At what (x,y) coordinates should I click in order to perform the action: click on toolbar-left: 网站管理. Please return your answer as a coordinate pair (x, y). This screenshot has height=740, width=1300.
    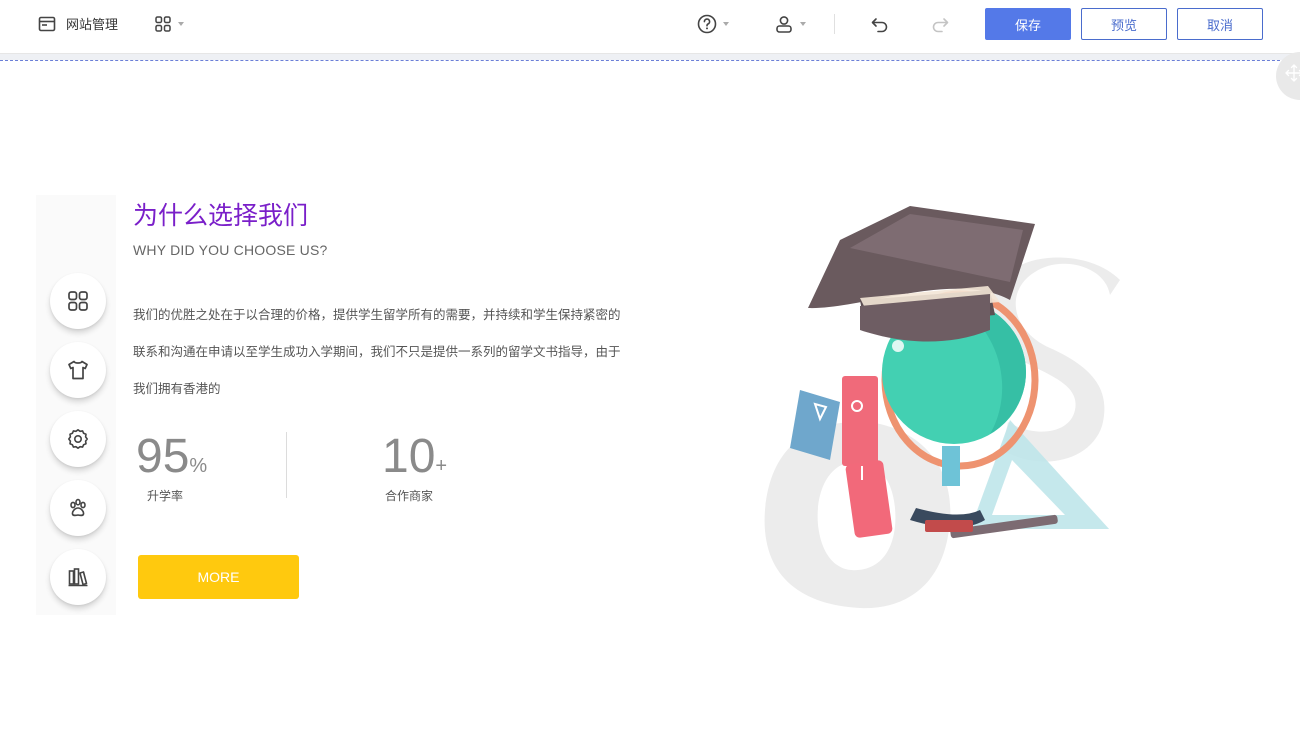
    Looking at the image, I should click on (111, 23).